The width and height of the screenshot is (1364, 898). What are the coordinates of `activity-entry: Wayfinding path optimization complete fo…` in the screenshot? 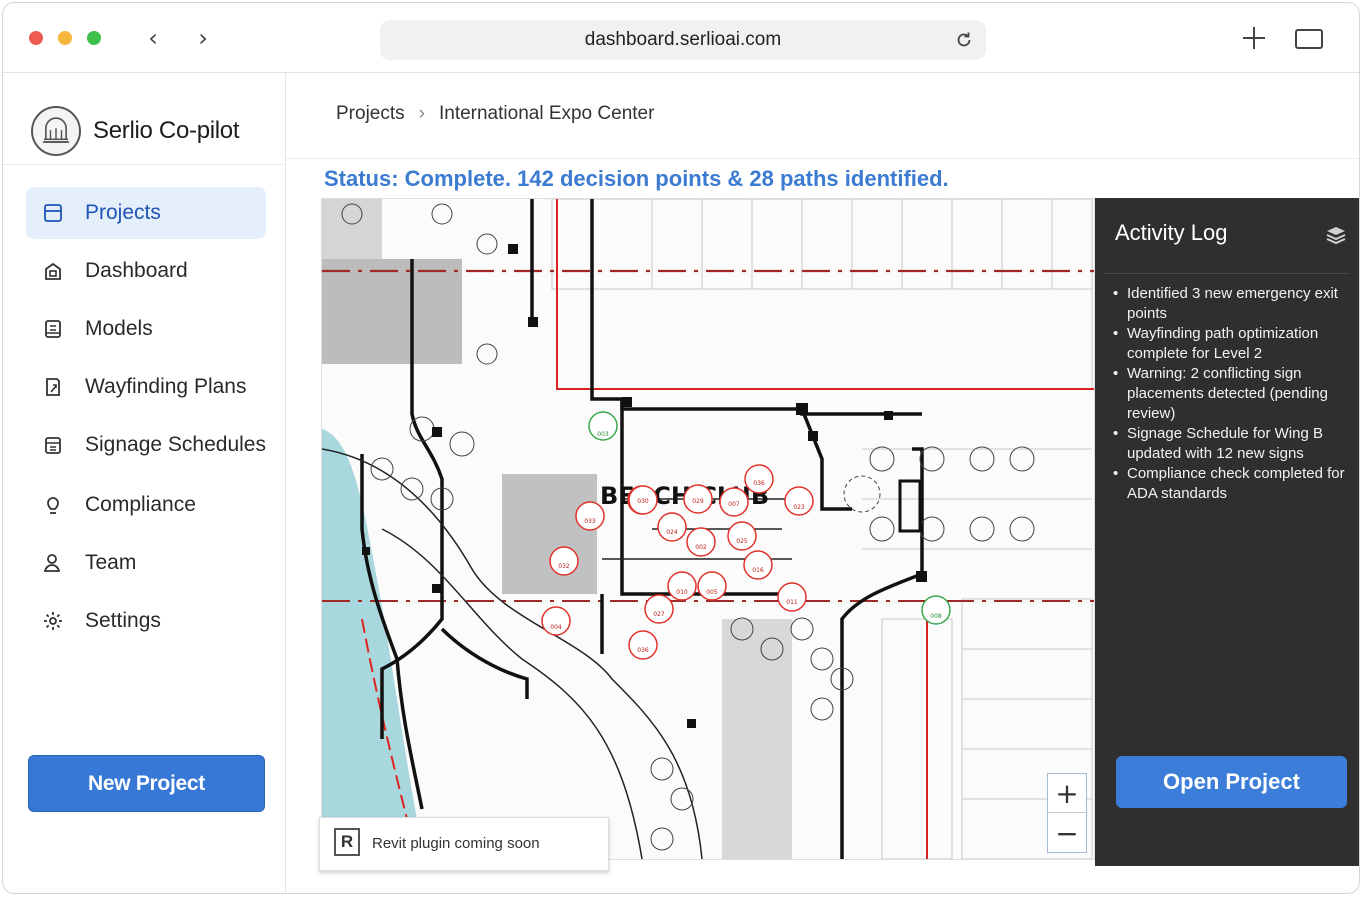 It's located at (1229, 344).